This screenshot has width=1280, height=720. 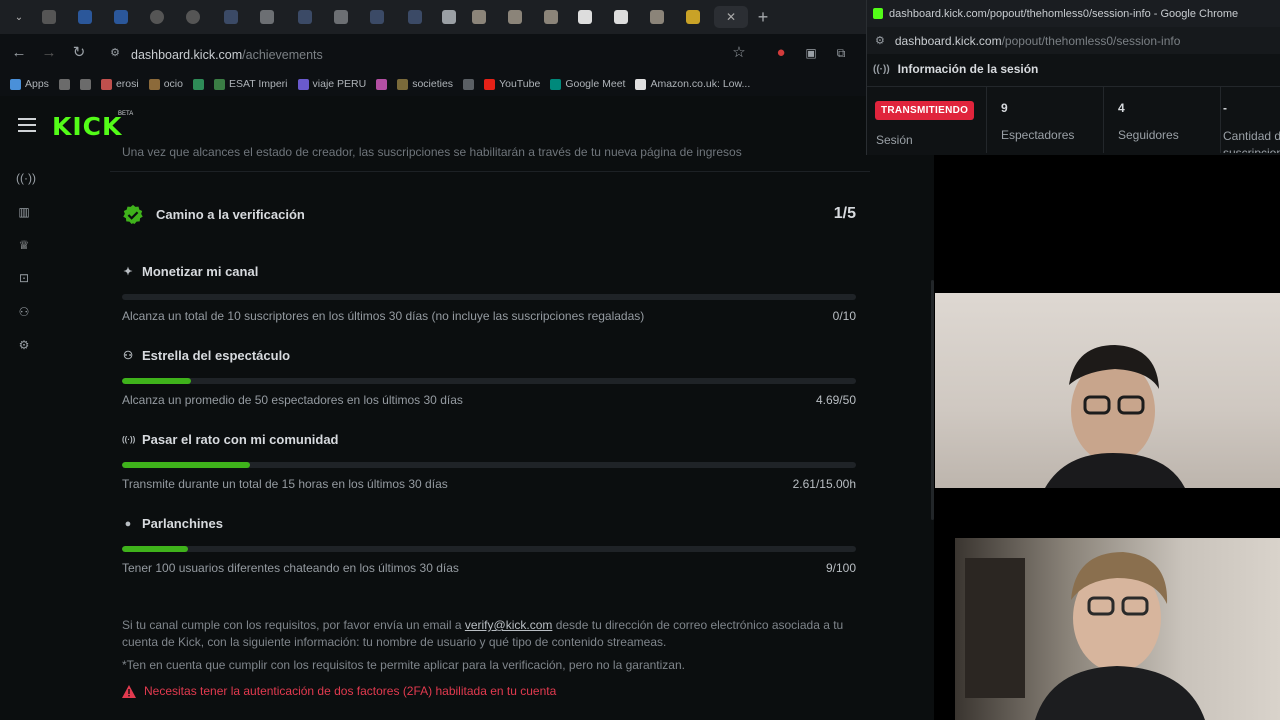 What do you see at coordinates (595, 84) in the screenshot?
I see `bookmark-label: Google Meet` at bounding box center [595, 84].